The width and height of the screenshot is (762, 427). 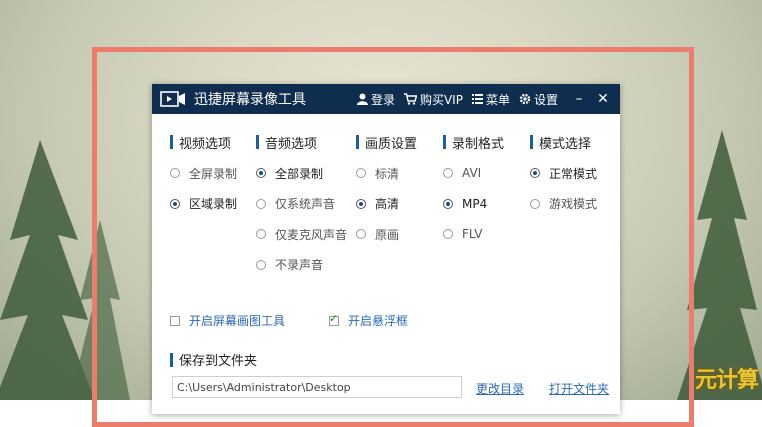 What do you see at coordinates (301, 142) in the screenshot?
I see `audio-options-heading: 音频选项` at bounding box center [301, 142].